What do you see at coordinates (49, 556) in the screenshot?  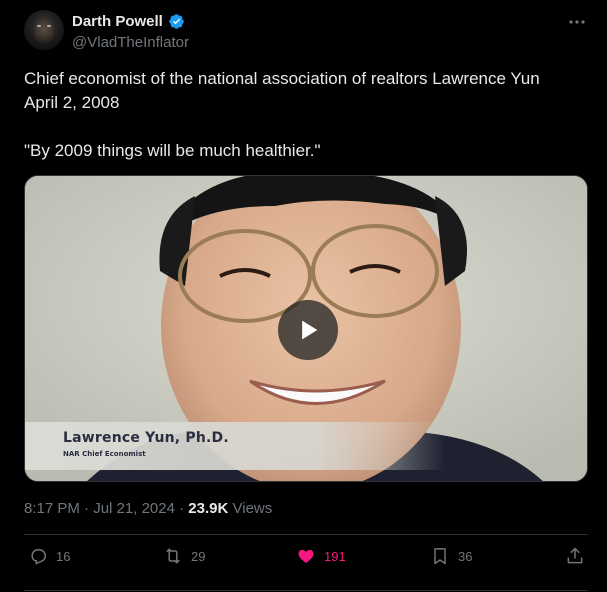 I see `reply-button: 16` at bounding box center [49, 556].